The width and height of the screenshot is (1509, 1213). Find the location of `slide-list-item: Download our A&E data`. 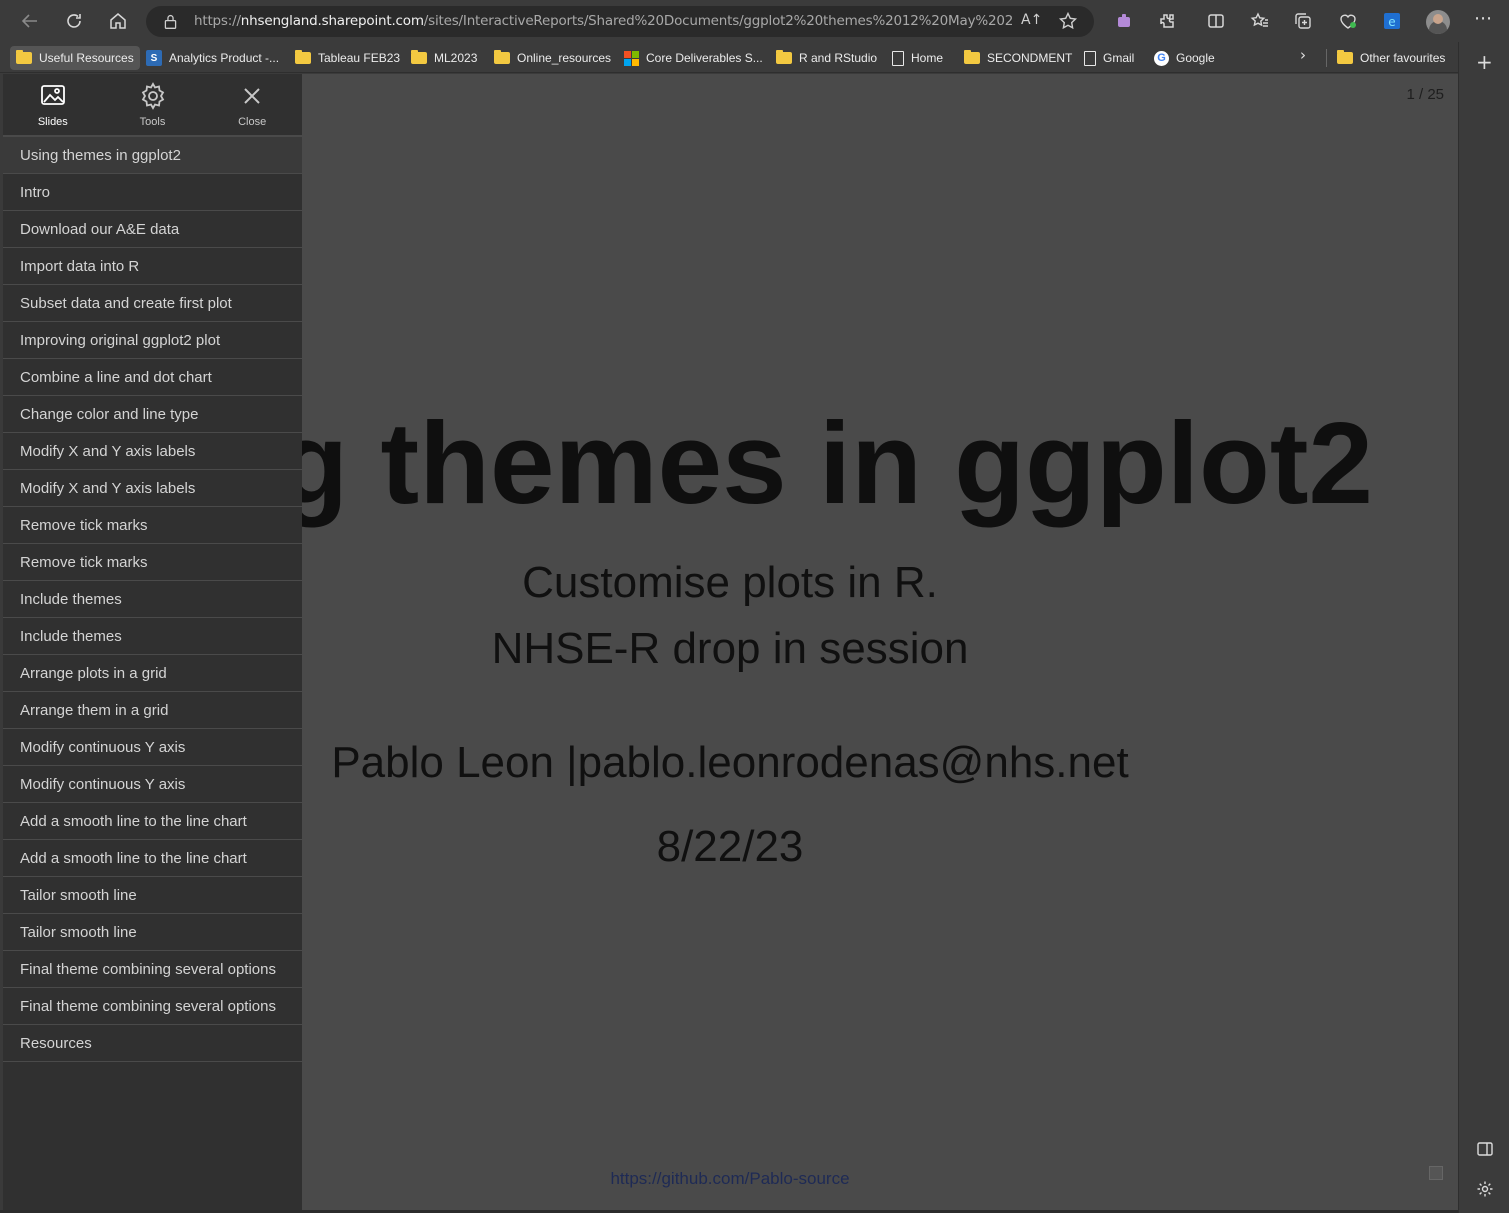

slide-list-item: Download our A&E data is located at coordinates (152, 229).